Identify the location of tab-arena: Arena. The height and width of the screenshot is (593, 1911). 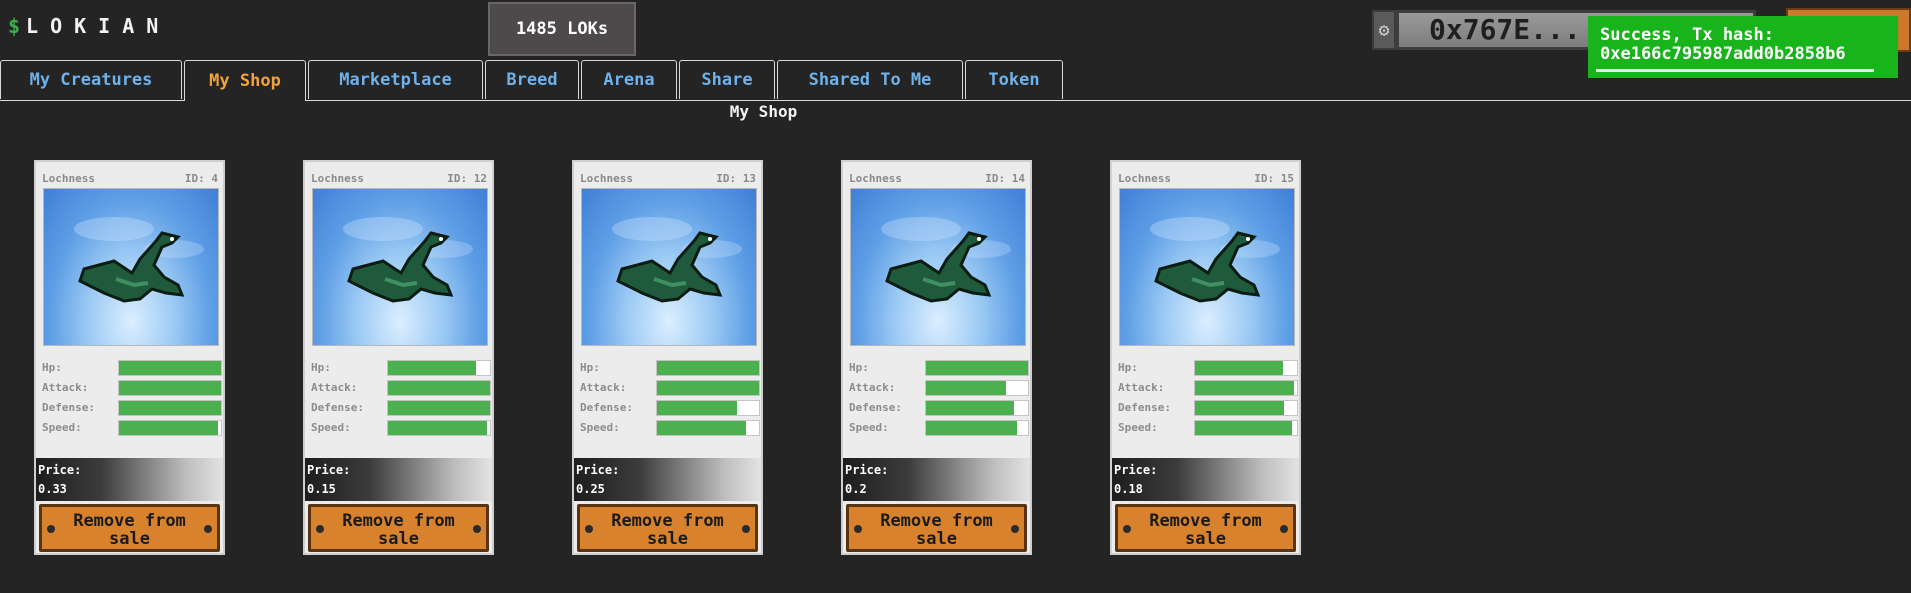
(629, 79).